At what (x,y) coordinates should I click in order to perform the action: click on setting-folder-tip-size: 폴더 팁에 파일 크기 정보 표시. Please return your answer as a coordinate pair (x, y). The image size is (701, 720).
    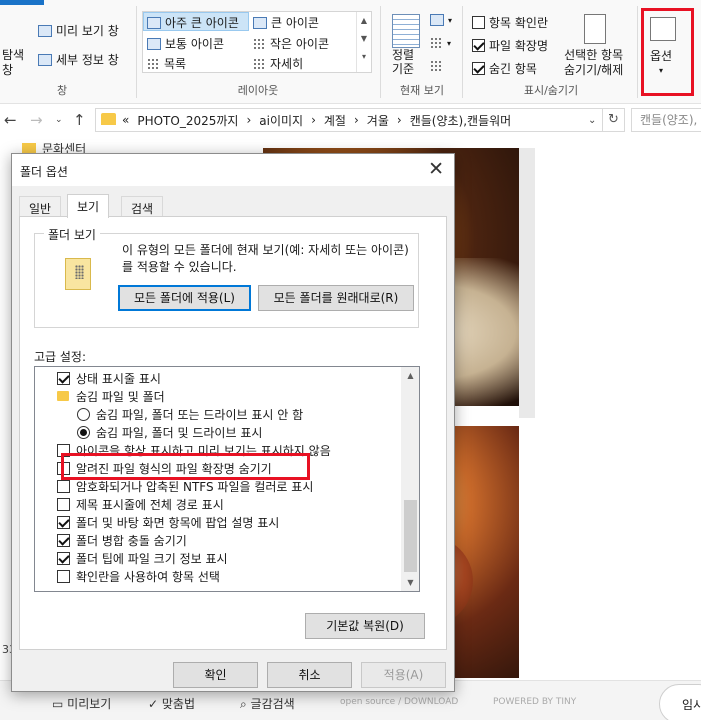
    Looking at the image, I should click on (142, 558).